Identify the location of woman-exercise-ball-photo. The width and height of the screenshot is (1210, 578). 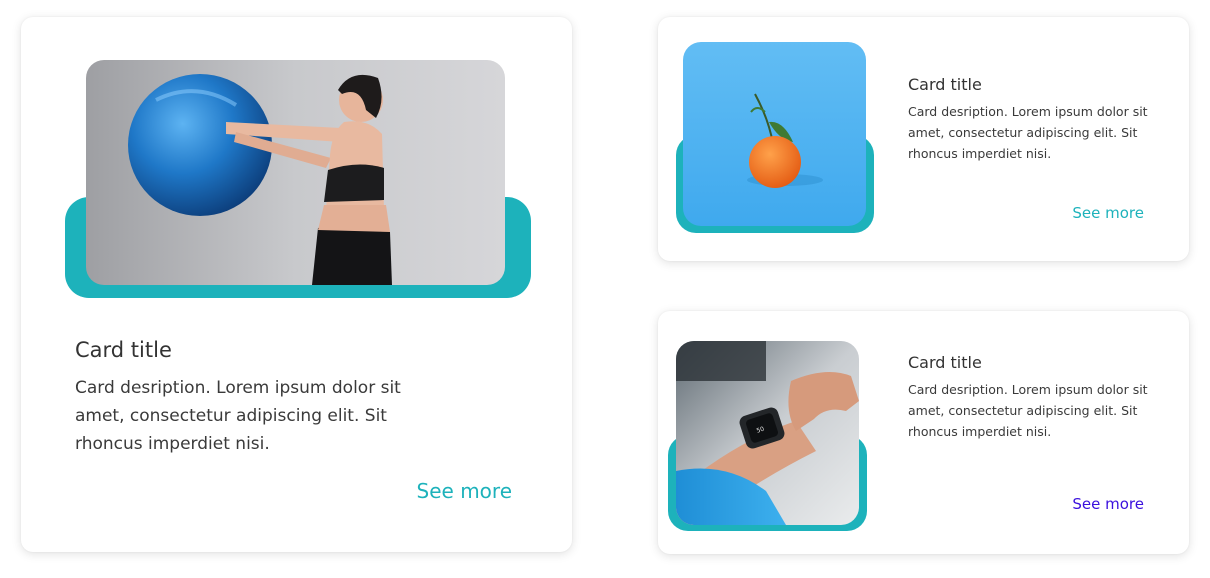
(295, 172).